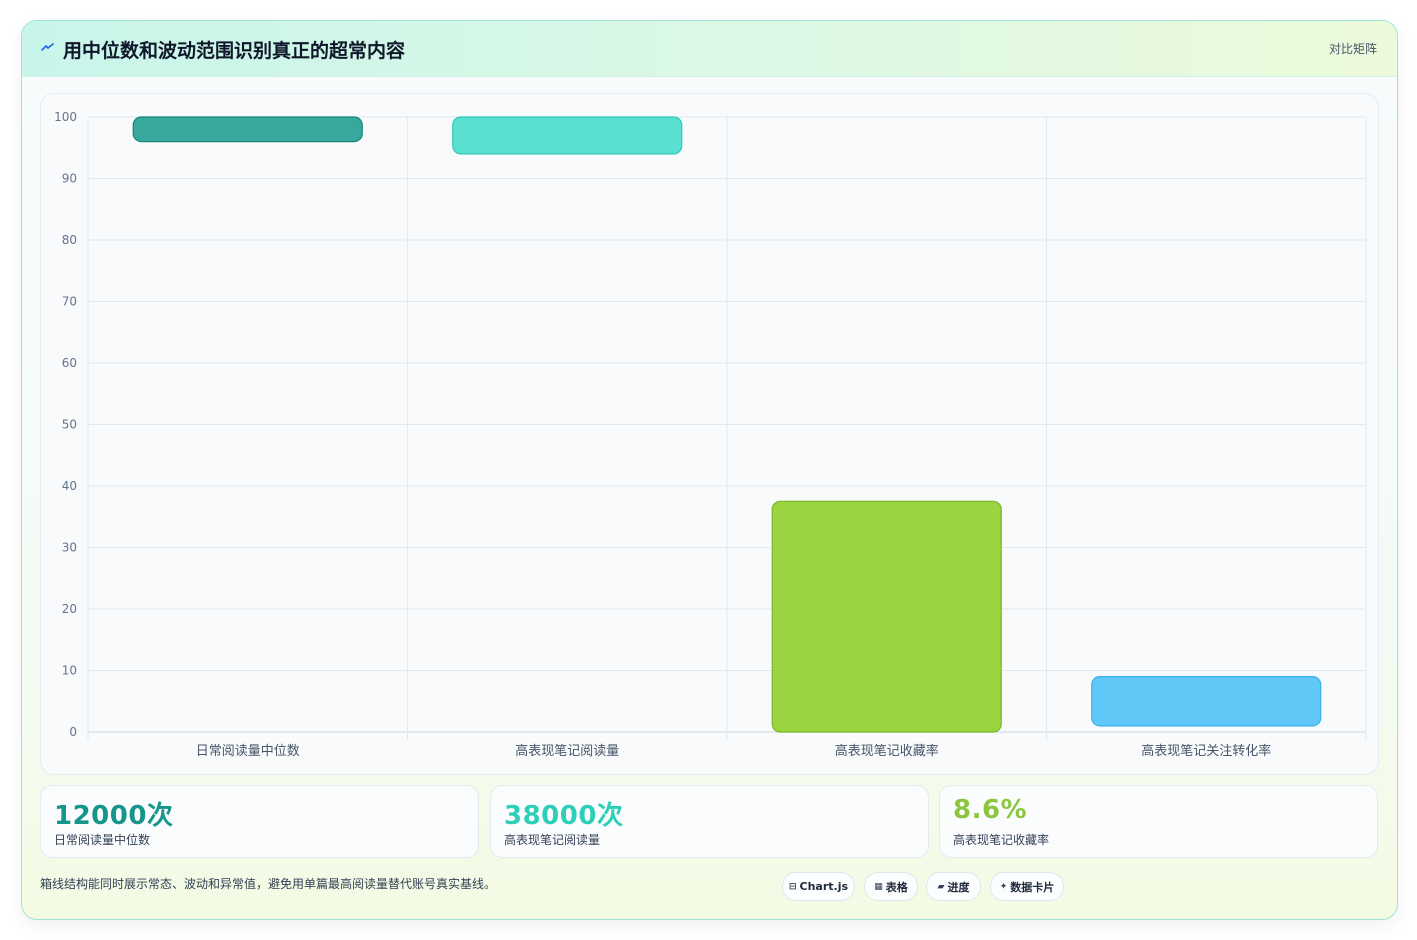 This screenshot has height=940, width=1417. Describe the element at coordinates (1206, 751) in the screenshot. I see `x-tick-label: 高表现笔记关注转化率` at that location.